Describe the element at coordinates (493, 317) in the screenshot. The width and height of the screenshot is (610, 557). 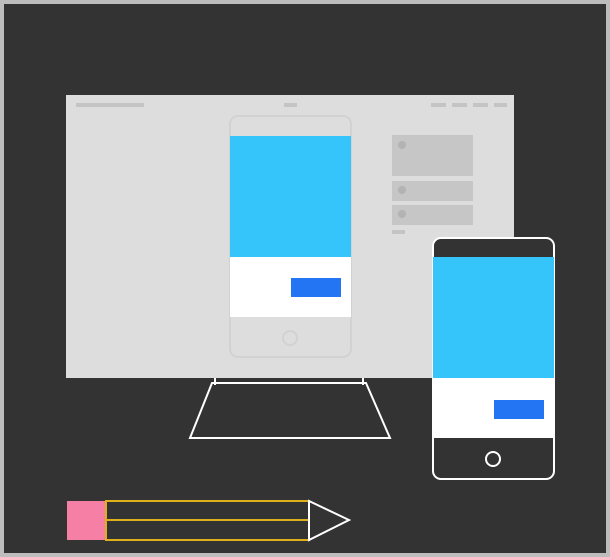
I see `phone-standalone-hero` at that location.